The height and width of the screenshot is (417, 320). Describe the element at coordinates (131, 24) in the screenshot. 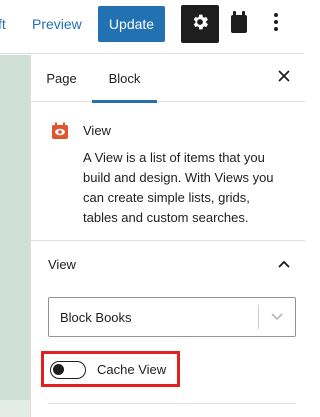

I see `update-button: Update` at that location.